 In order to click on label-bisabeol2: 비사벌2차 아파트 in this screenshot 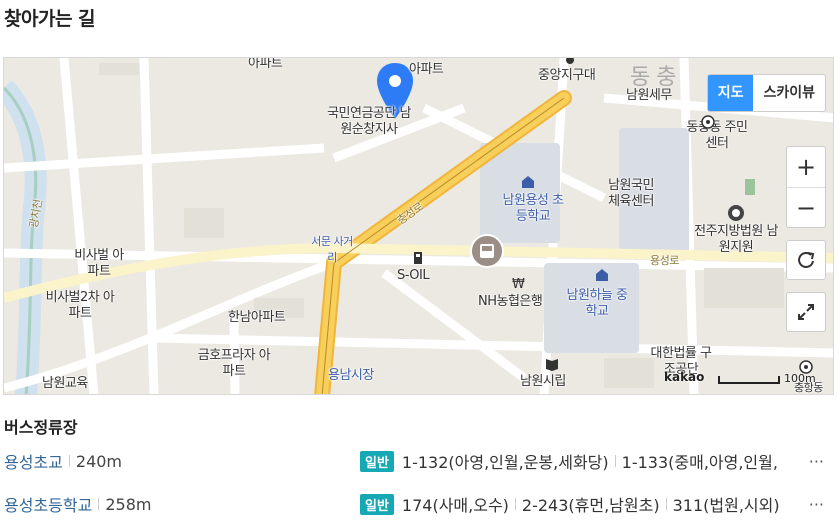, I will do `click(80, 305)`.